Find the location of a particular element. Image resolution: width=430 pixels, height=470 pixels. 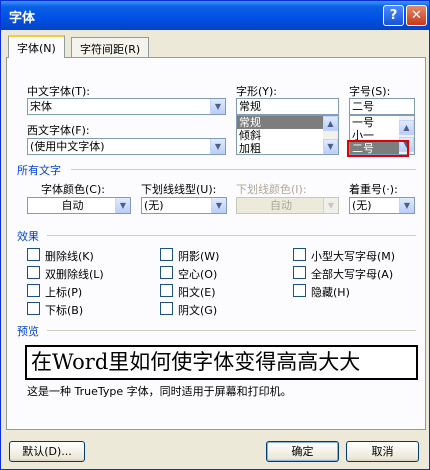

western-font-label: 西文字体(F): is located at coordinates (58, 130).